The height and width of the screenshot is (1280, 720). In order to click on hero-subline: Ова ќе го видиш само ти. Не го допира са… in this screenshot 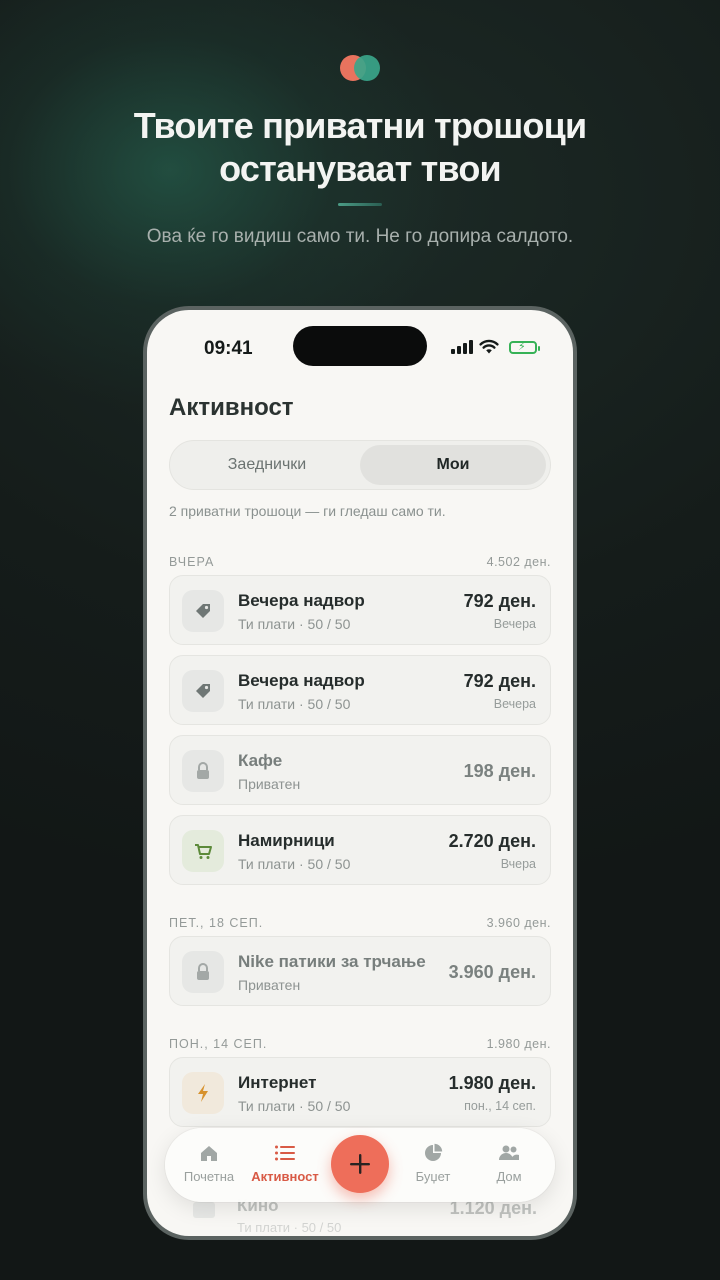, I will do `click(360, 236)`.